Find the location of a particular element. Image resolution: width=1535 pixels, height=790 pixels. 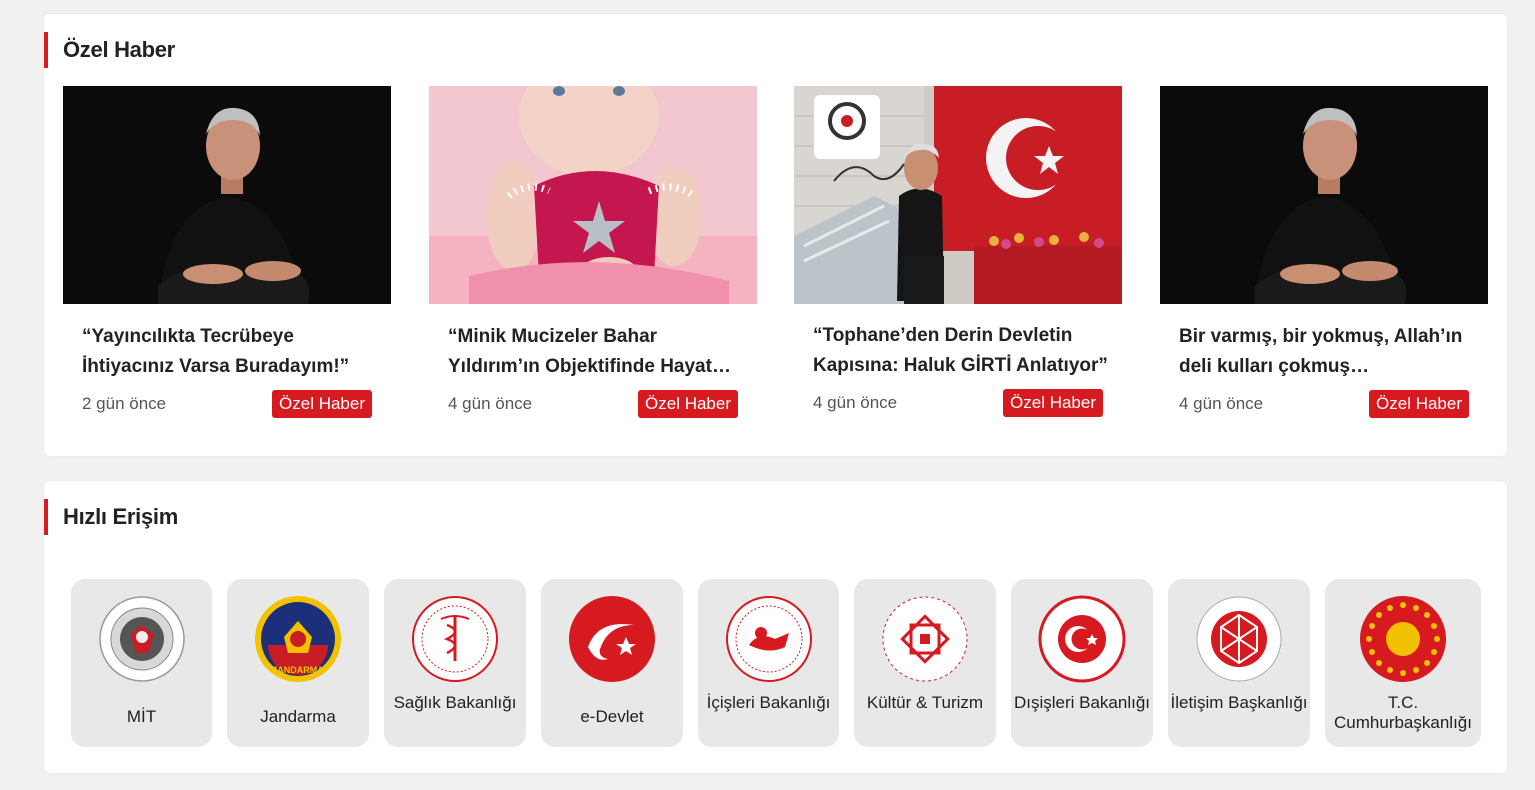

quick-link-kultur-turizm: Kültür & Turizm is located at coordinates (925, 663).